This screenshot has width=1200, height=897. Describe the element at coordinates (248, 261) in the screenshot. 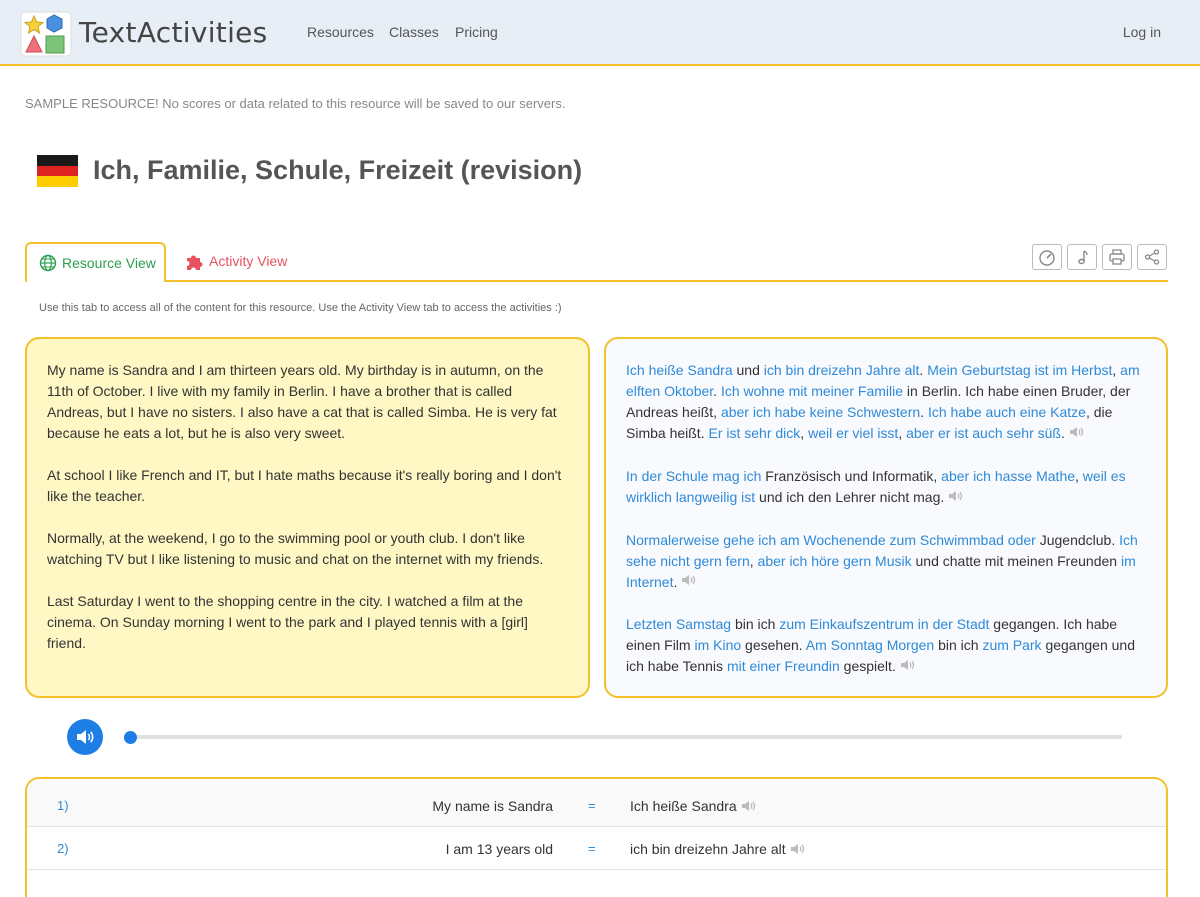

I see `tab-activity-view-label: Activity View` at that location.